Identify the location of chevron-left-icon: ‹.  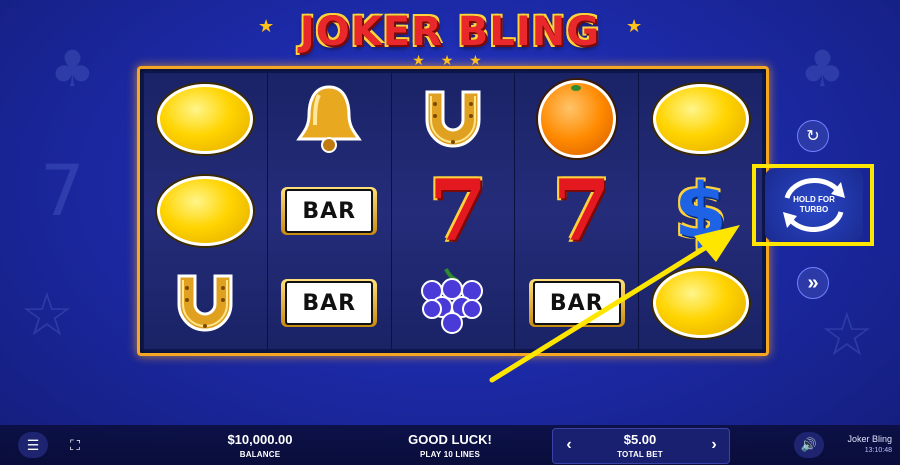
(569, 444).